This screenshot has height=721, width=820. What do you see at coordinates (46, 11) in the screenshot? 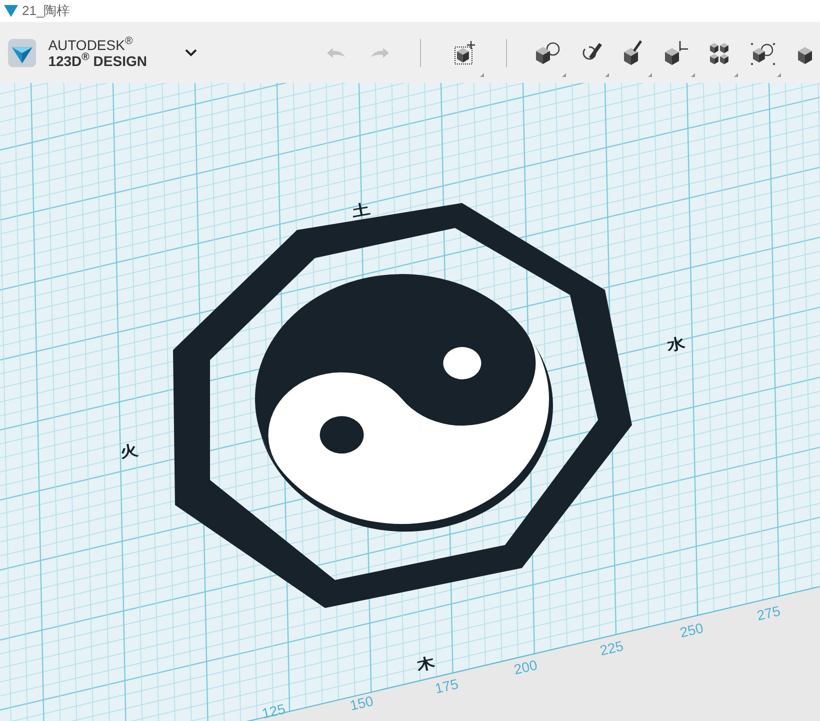
I see `window-title: 21_陶梓` at bounding box center [46, 11].